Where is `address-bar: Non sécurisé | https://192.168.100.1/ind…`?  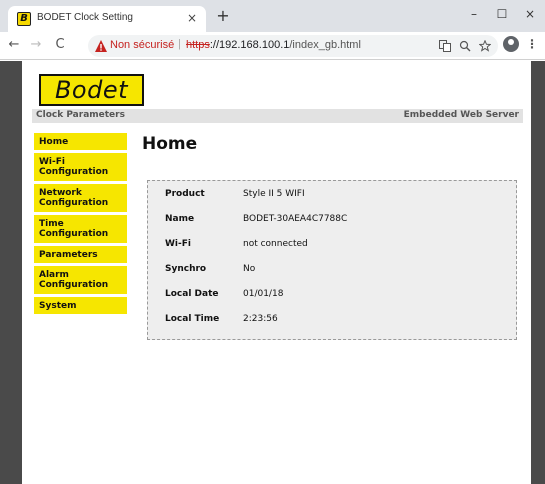
address-bar: Non sécurisé | https://192.168.100.1/ind… is located at coordinates (293, 46).